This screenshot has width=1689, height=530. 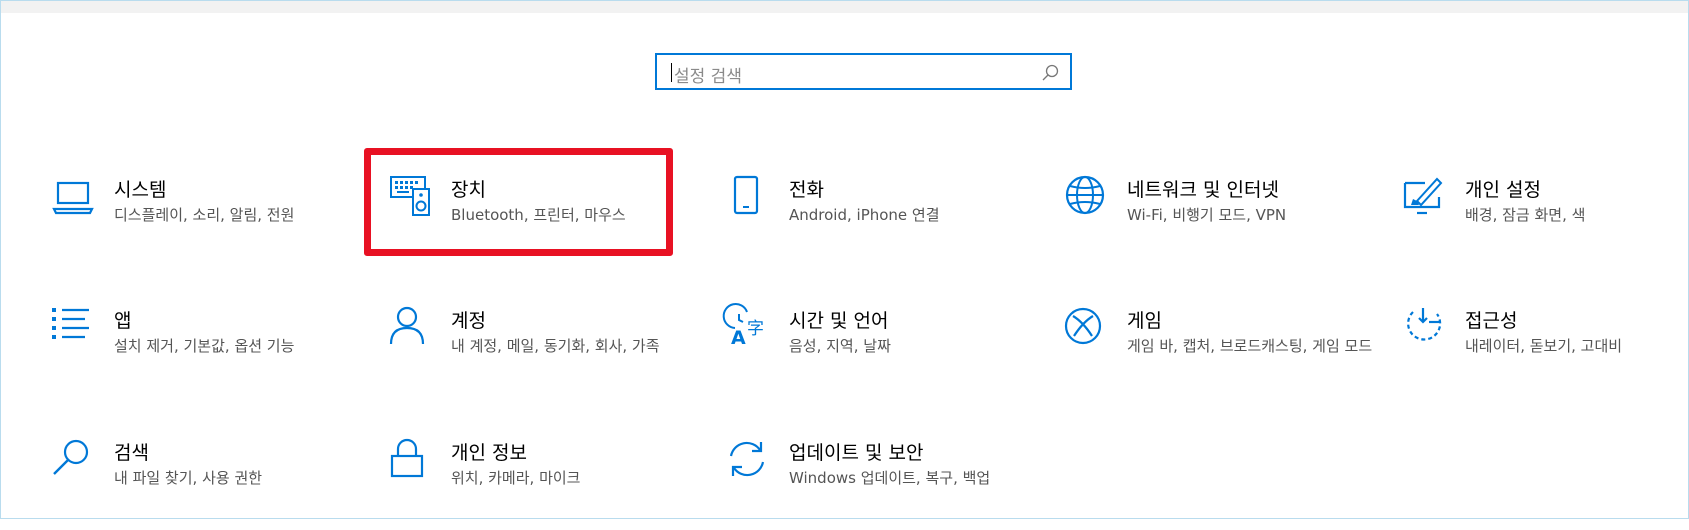 I want to click on tile-system: 시스템 디스플레이, 소리, 알림, 전원, so click(x=217, y=222).